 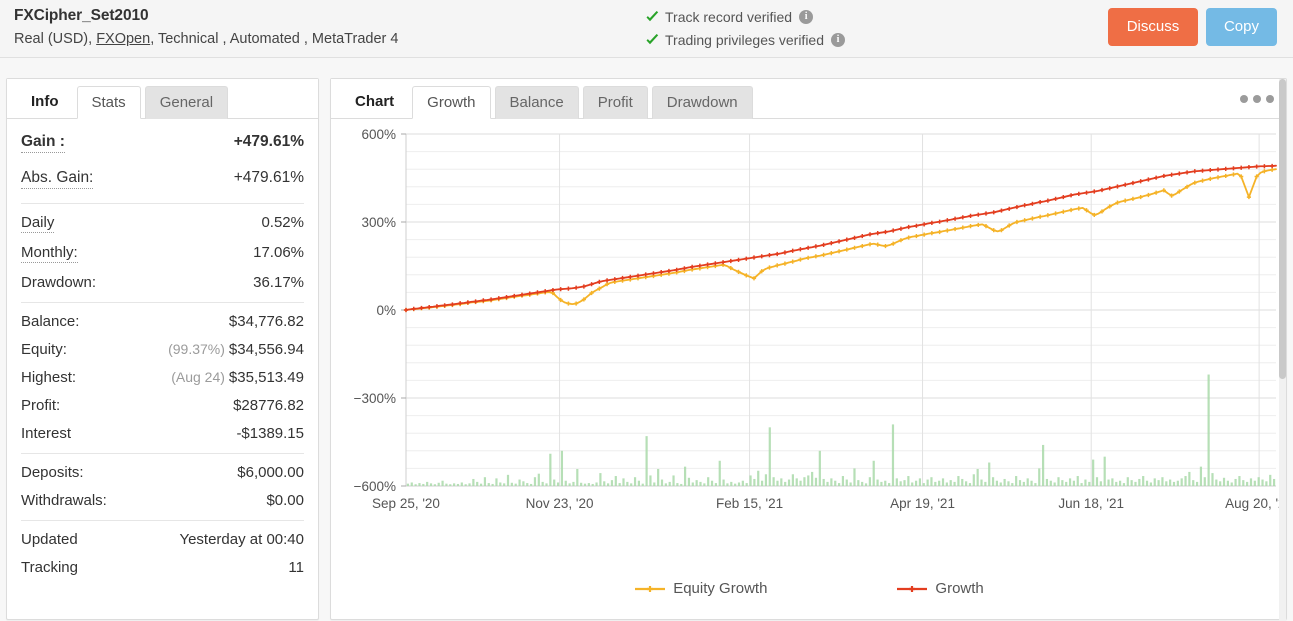 I want to click on stat-label: Gain :, so click(x=43, y=143).